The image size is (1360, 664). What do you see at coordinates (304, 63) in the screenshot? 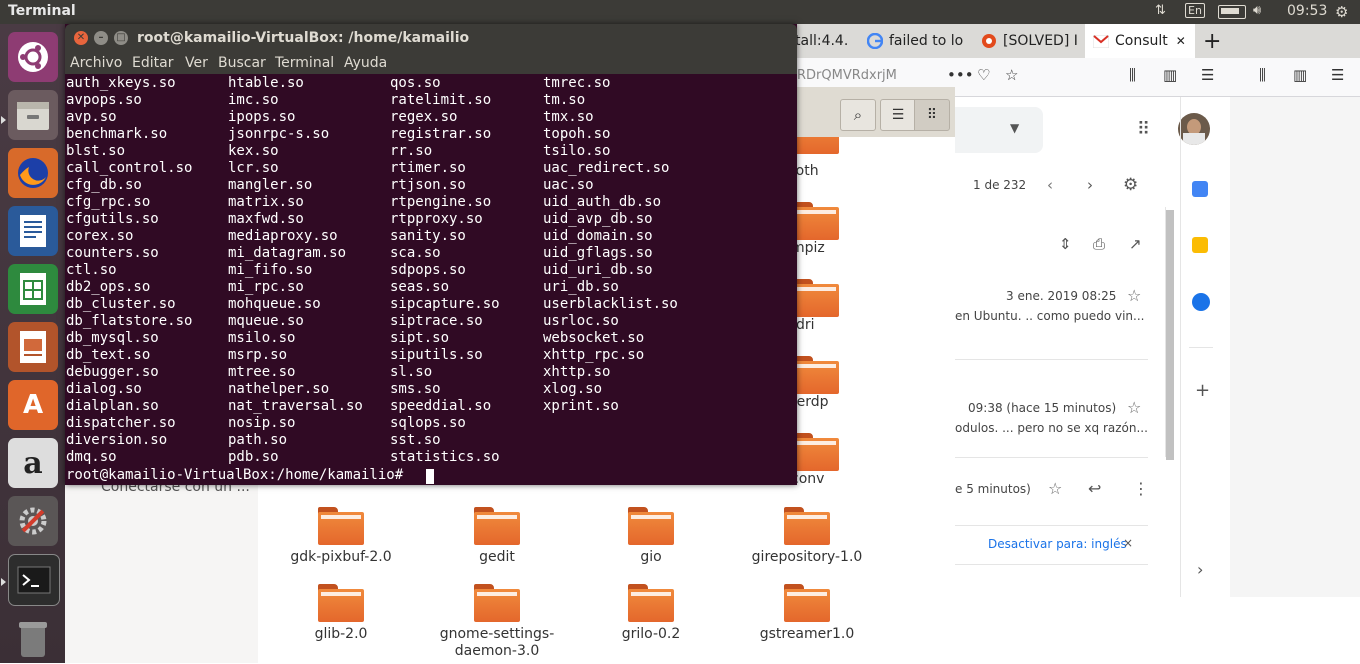
I see `menu-terminal: Terminal` at bounding box center [304, 63].